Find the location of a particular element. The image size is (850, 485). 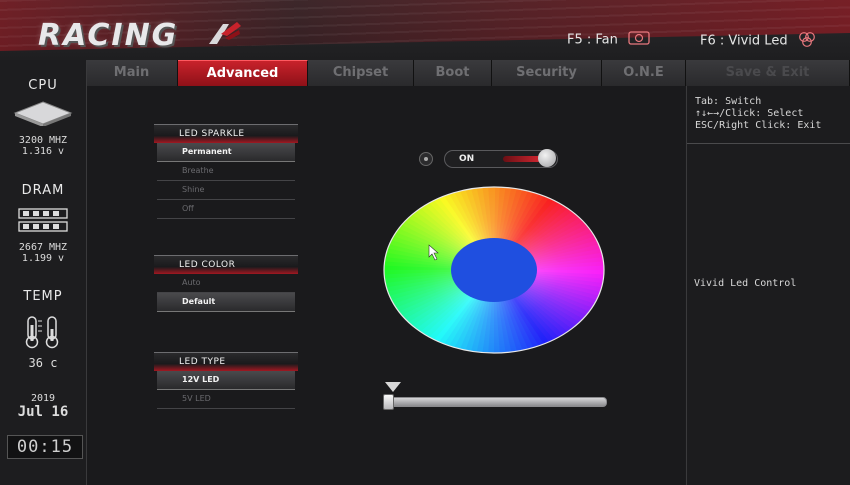

help-description: Vivid Led Control is located at coordinates (745, 283).